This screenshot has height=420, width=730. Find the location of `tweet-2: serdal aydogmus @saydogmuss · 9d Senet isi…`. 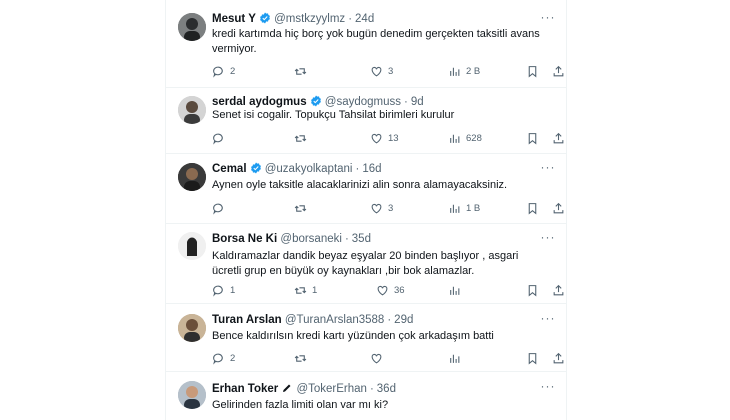

tweet-2: serdal aydogmus @saydogmuss · 9d Senet isi… is located at coordinates (366, 121).